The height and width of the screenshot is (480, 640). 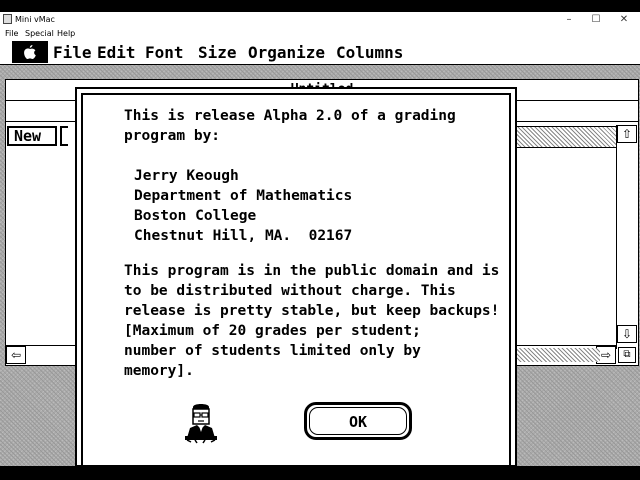 I want to click on host-menu-file: File, so click(x=11, y=33).